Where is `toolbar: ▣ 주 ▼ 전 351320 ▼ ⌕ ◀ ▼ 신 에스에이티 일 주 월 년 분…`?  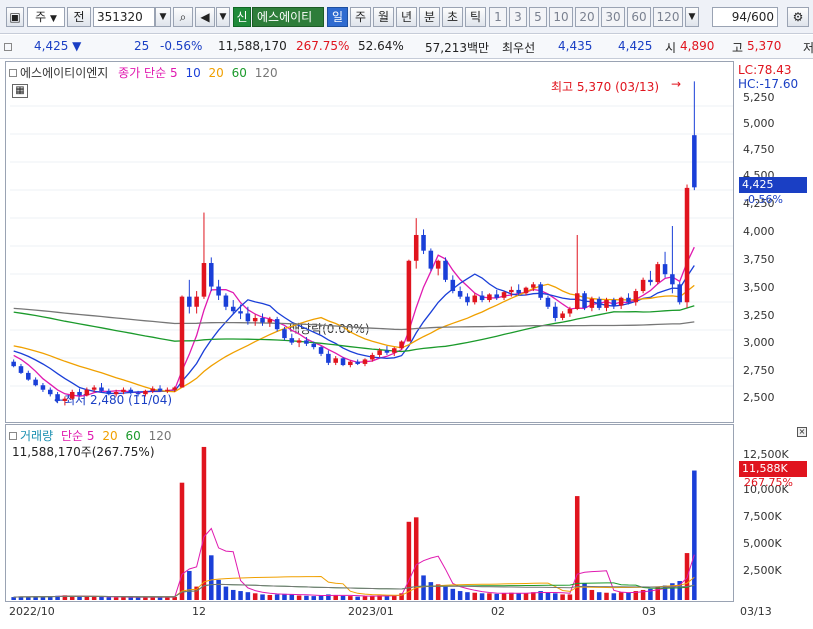 toolbar: ▣ 주 ▼ 전 351320 ▼ ⌕ ◀ ▼ 신 에스에이티 일 주 월 년 분… is located at coordinates (406, 17).